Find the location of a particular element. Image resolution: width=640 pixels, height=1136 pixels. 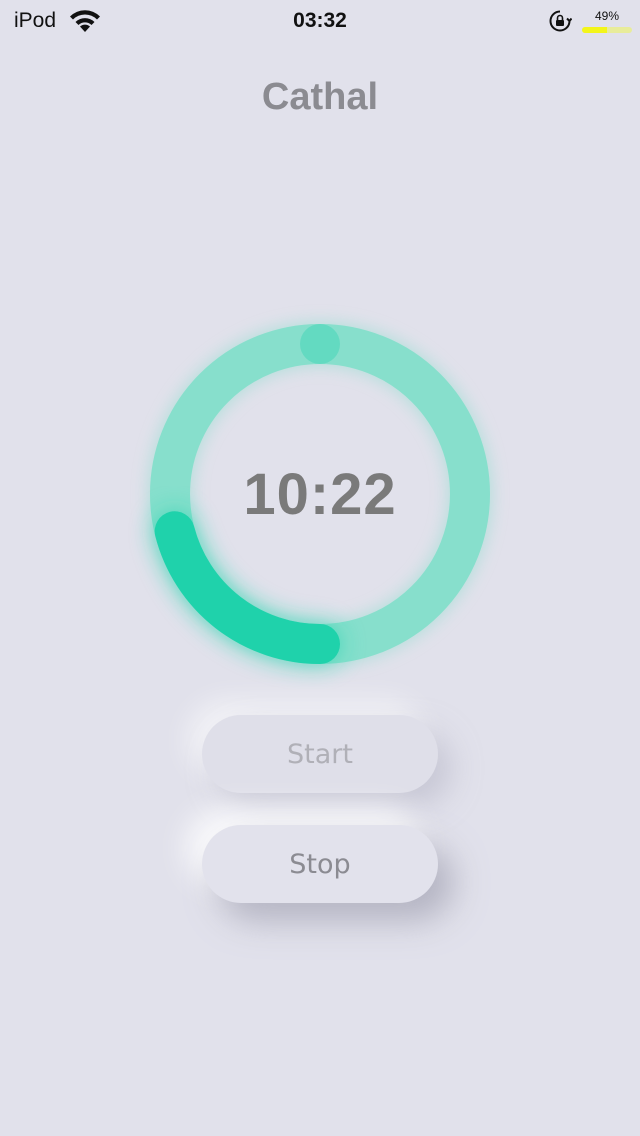

battery-percent: 49% is located at coordinates (607, 16).